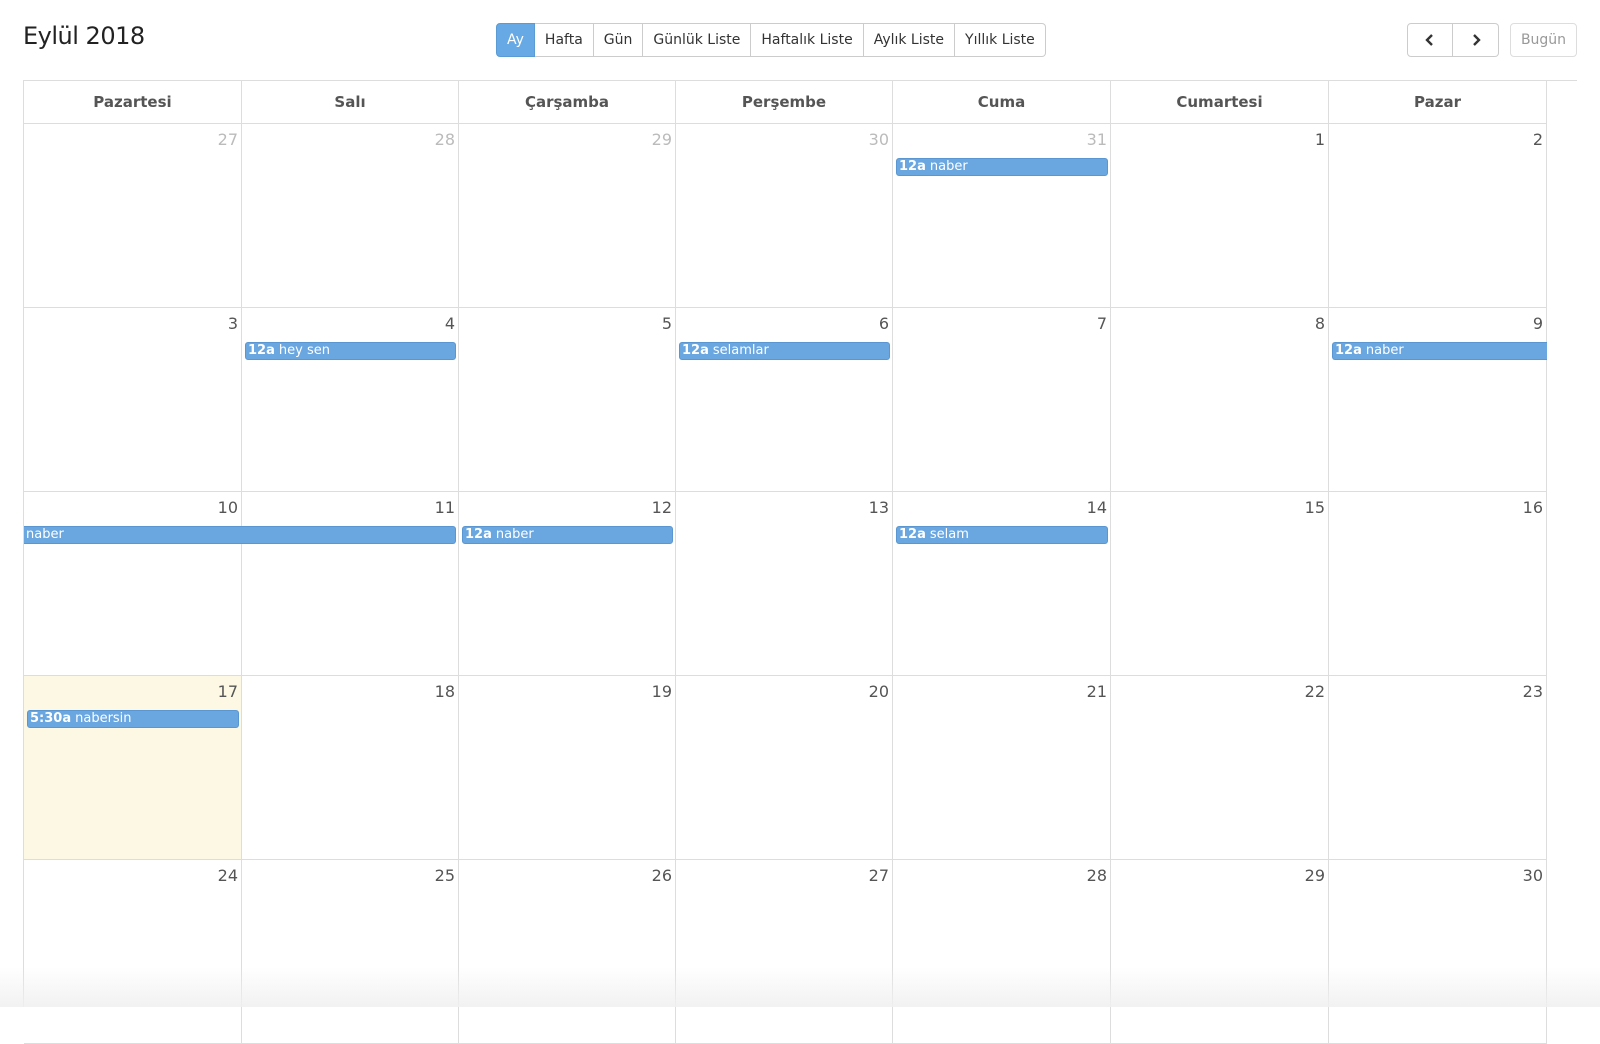  I want to click on day-number: 7, so click(1102, 323).